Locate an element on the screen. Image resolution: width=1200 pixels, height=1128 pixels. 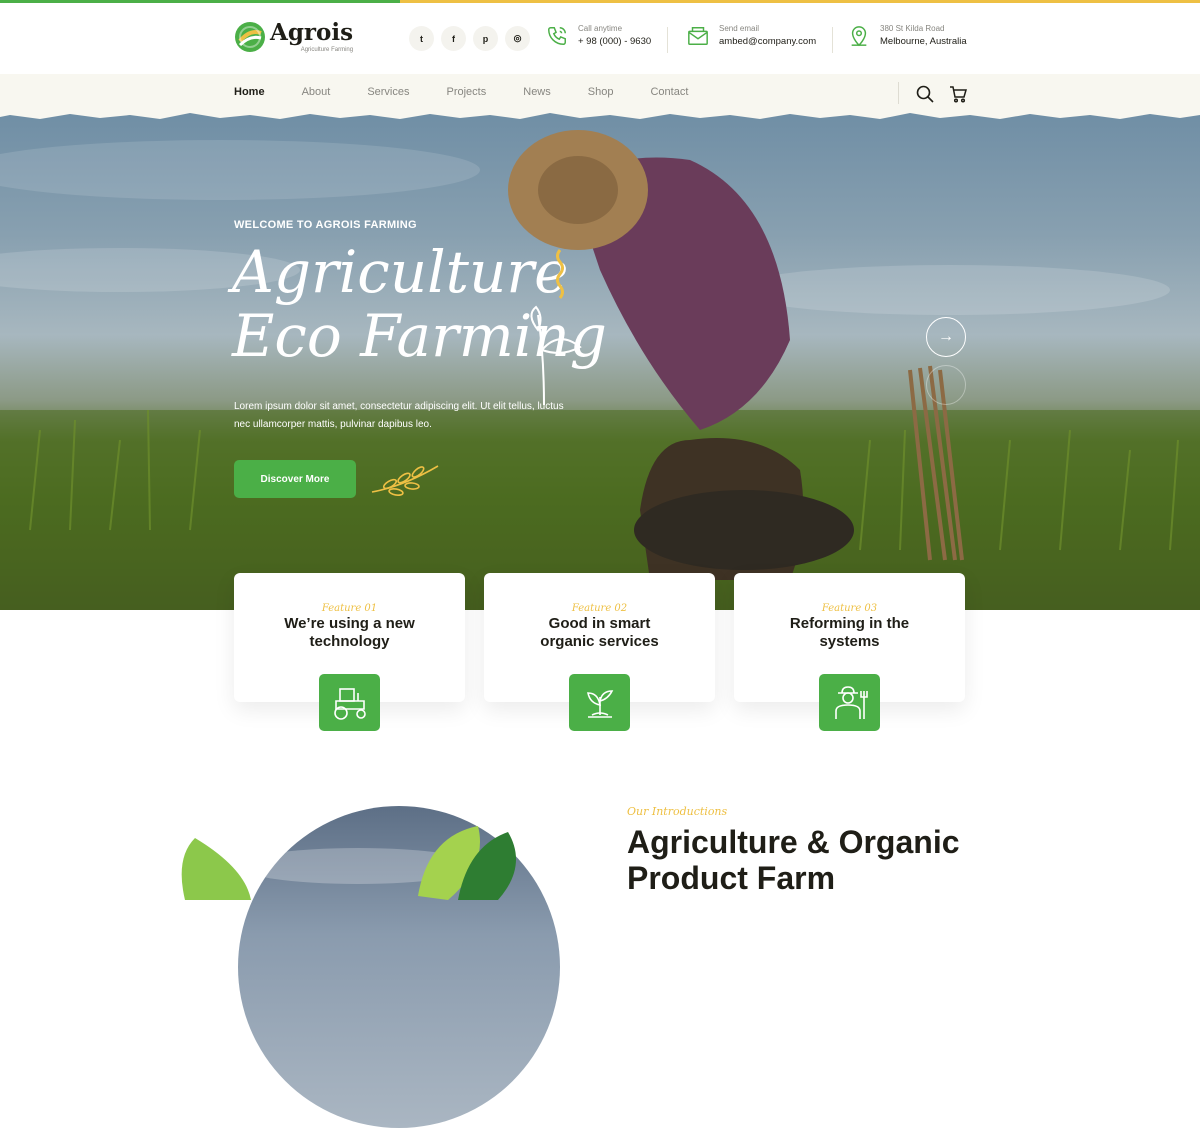
farmer-icon is located at coordinates (849, 702).